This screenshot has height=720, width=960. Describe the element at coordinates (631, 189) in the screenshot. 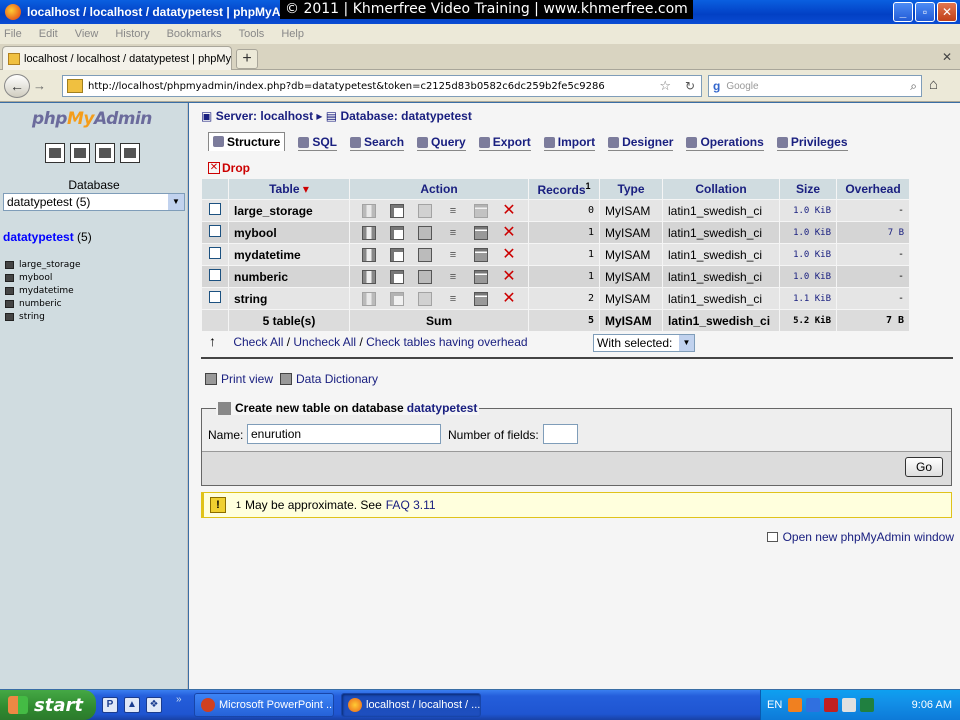

I see `type-column-header: Type` at that location.